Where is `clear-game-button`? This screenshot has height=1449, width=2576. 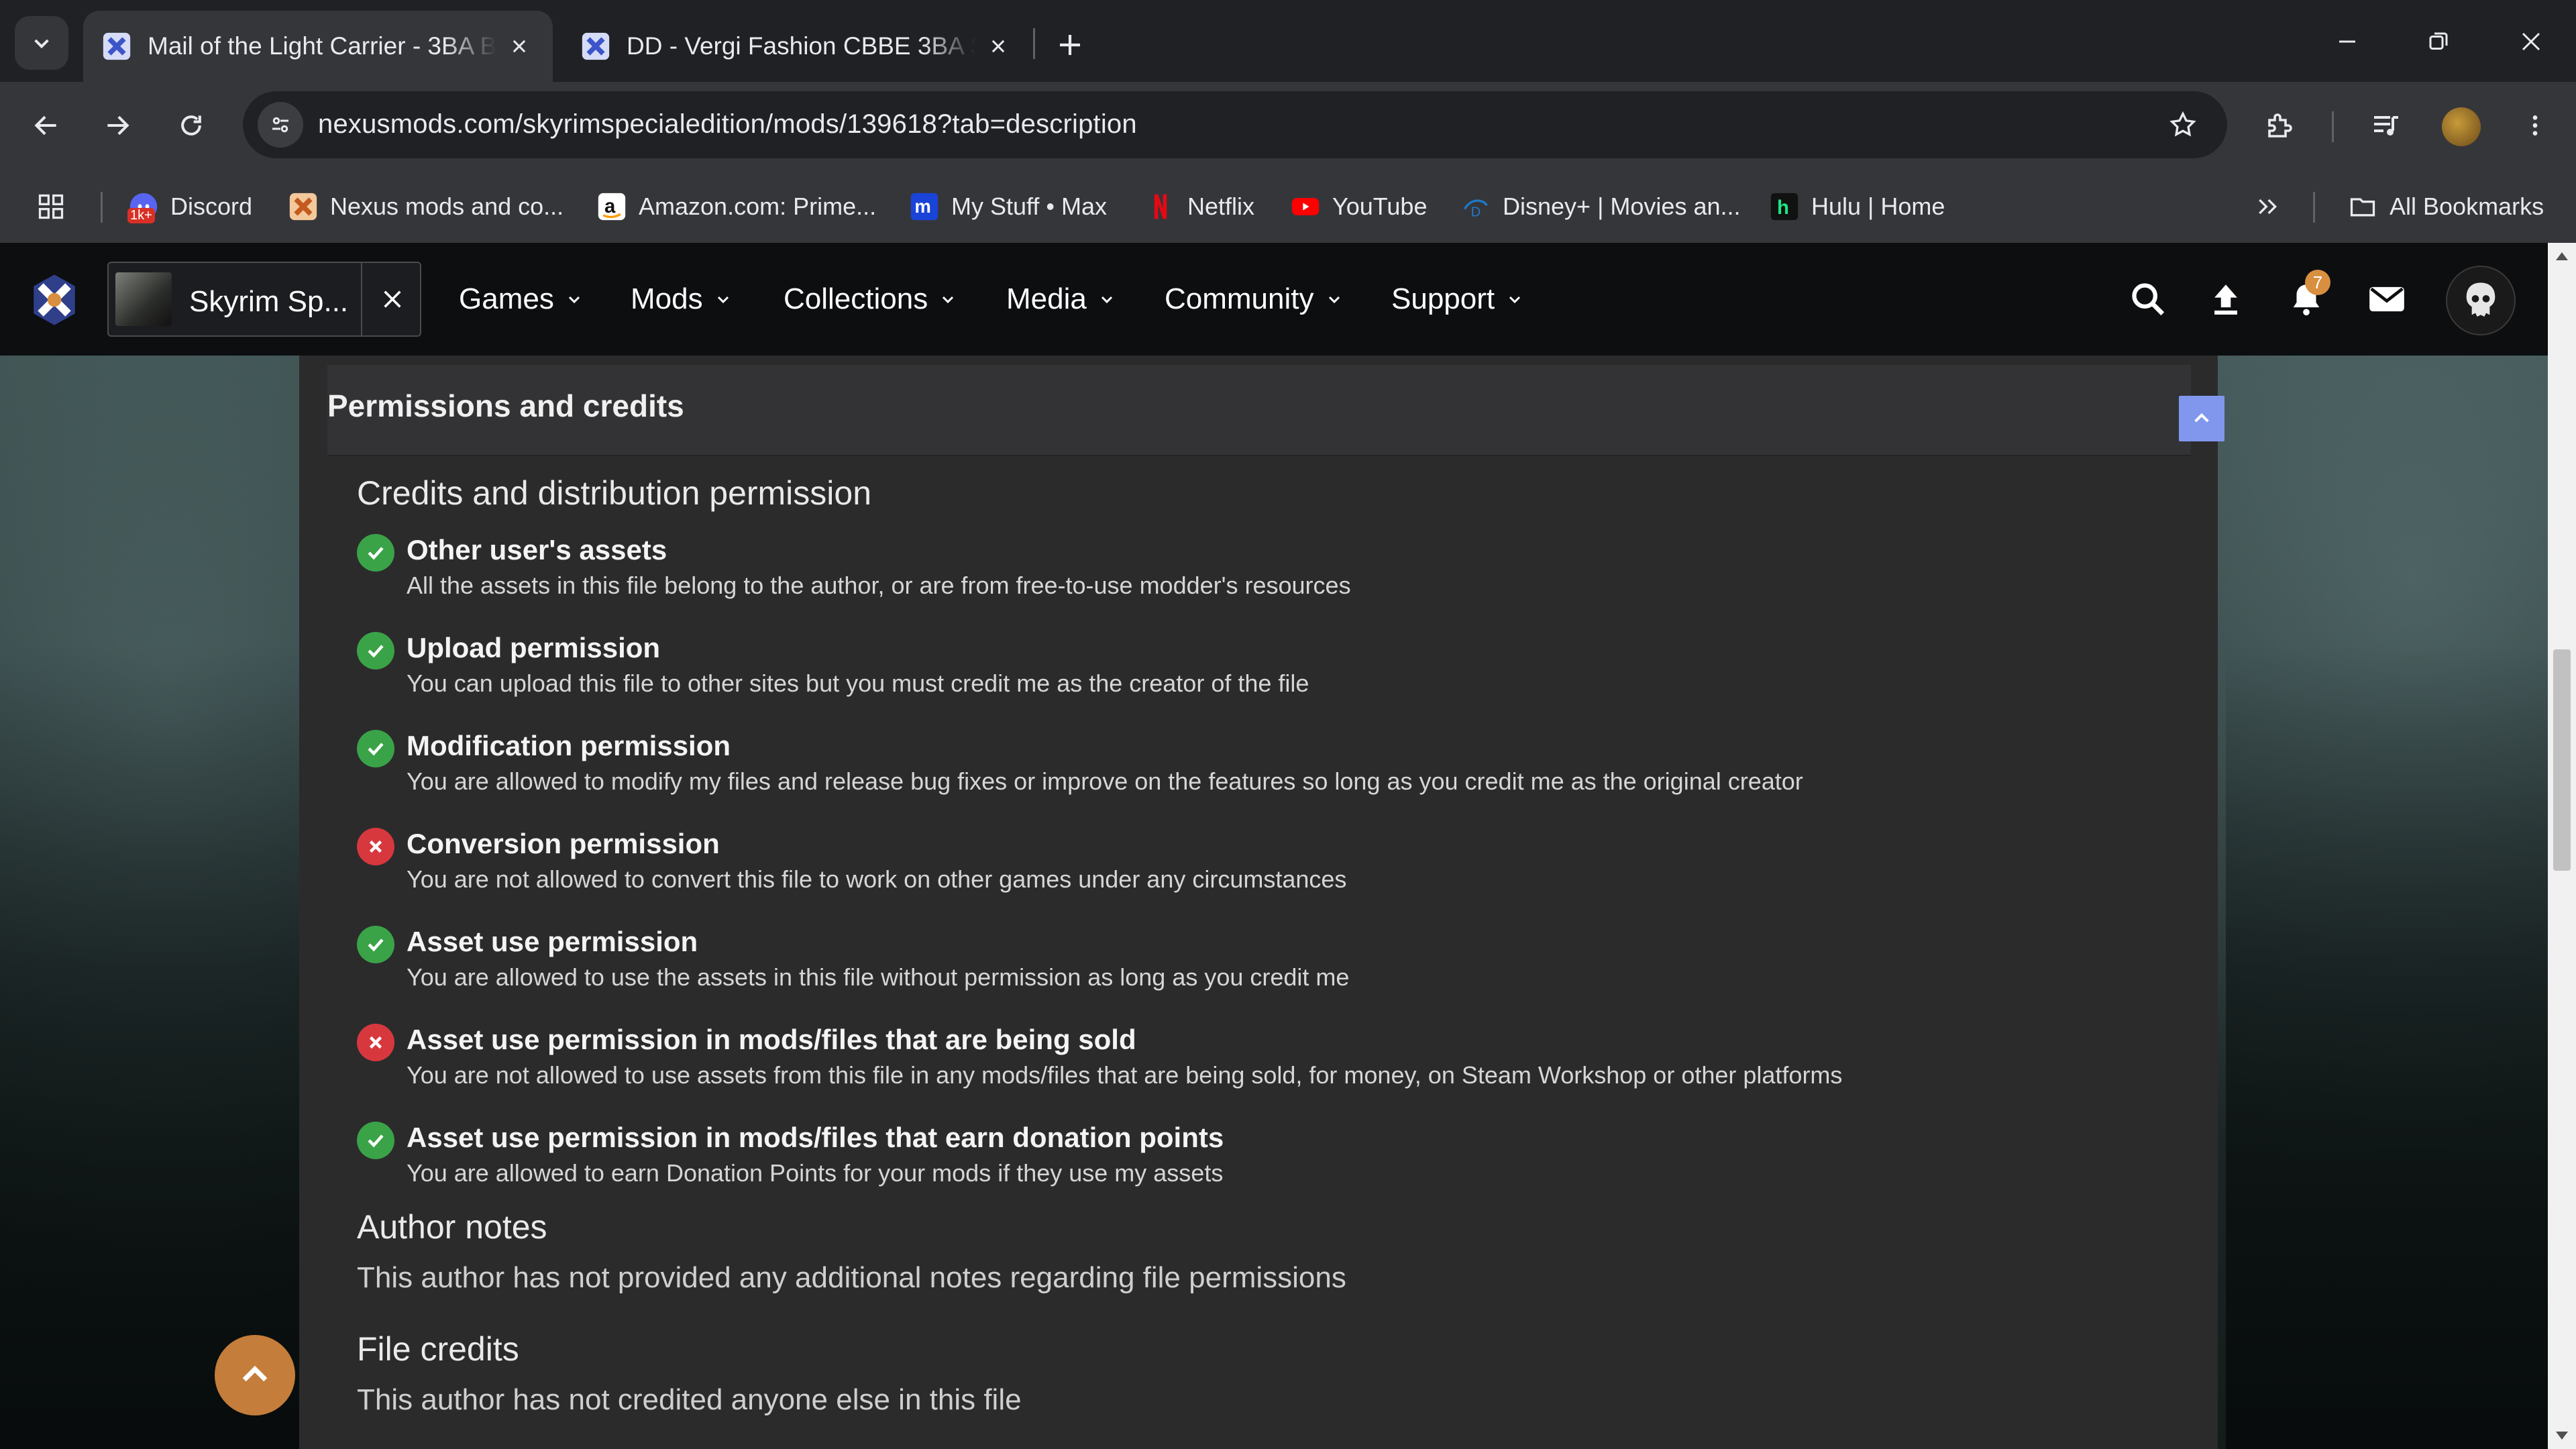
clear-game-button is located at coordinates (392, 299).